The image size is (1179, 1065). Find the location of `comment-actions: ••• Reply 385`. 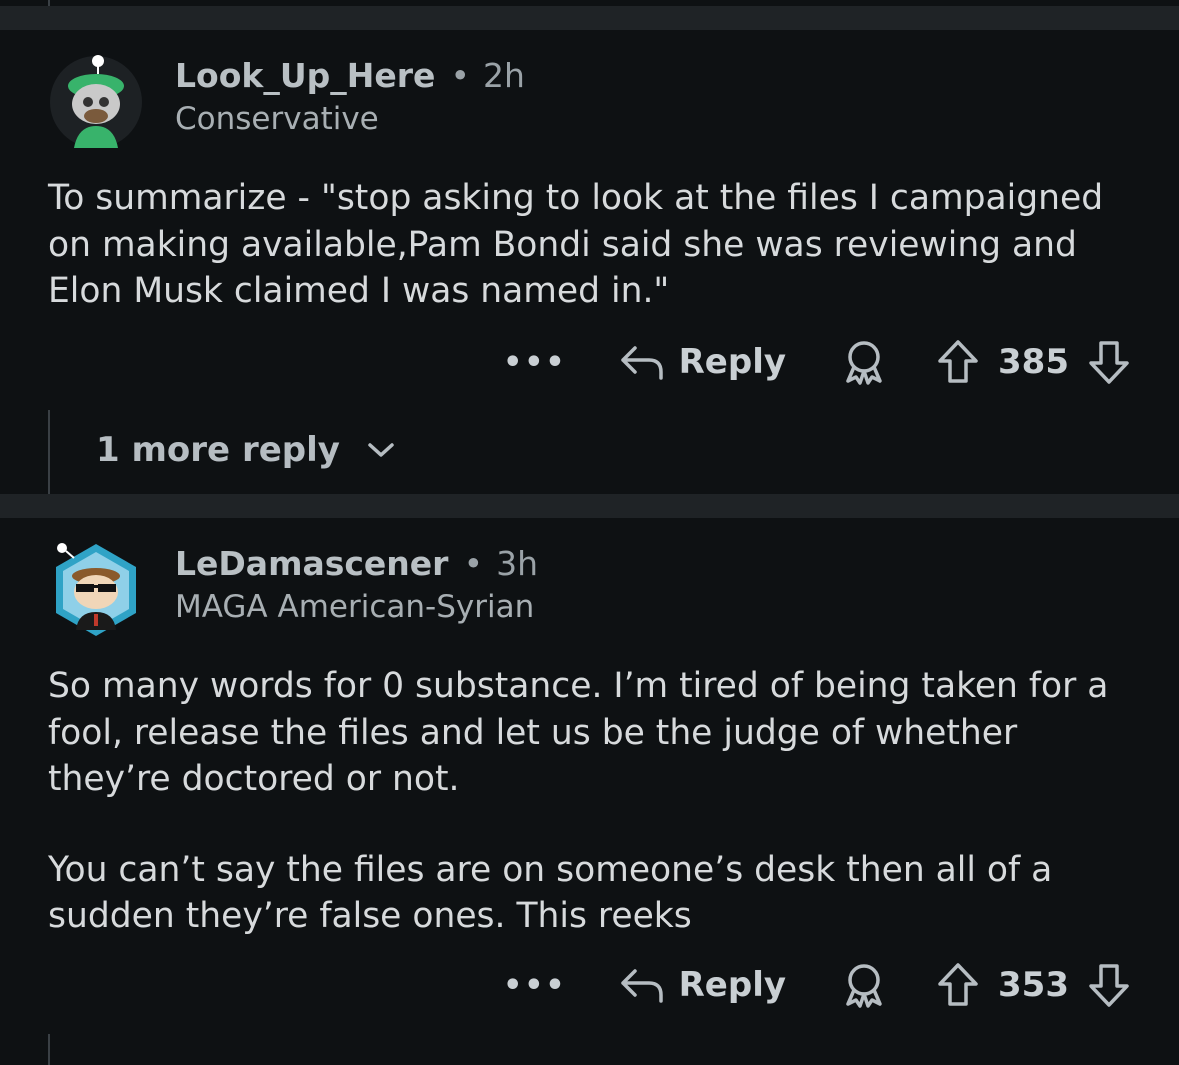

comment-actions: ••• Reply 385 is located at coordinates (817, 362).